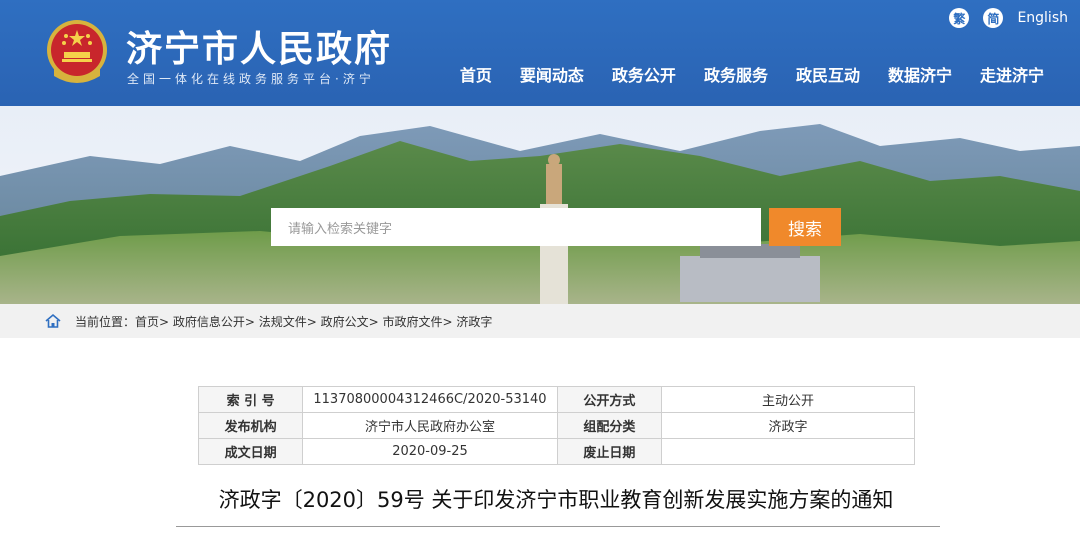 The image size is (1080, 535). What do you see at coordinates (558, 526) in the screenshot?
I see `title-divider` at bounding box center [558, 526].